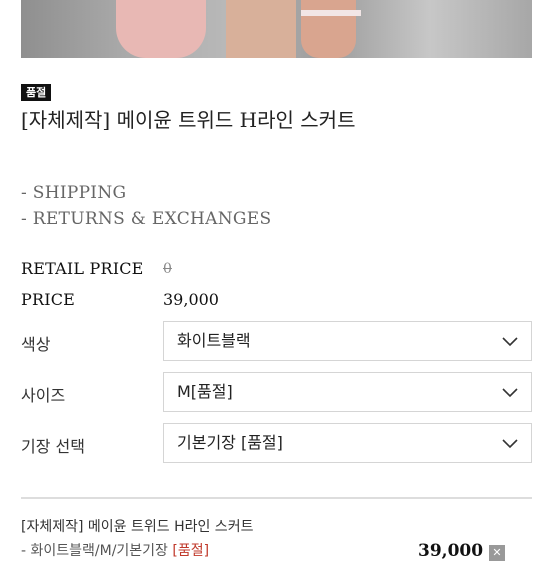  What do you see at coordinates (347, 443) in the screenshot?
I see `length-select: 기본기장 [품절]` at bounding box center [347, 443].